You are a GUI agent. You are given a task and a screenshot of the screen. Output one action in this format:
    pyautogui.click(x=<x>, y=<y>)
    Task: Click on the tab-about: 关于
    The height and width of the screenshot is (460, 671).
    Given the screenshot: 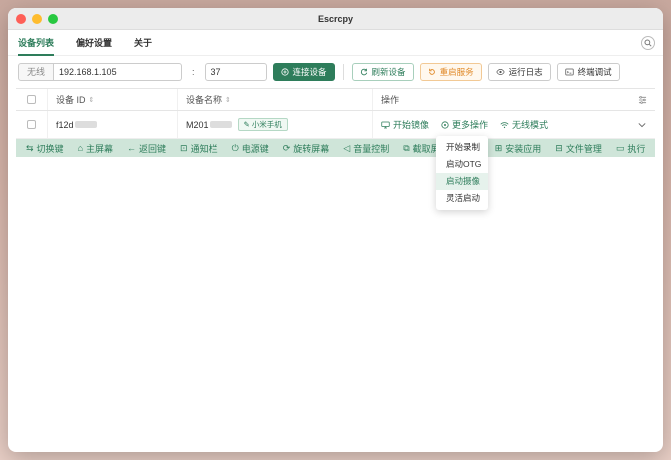 What is the action you would take?
    pyautogui.click(x=143, y=43)
    